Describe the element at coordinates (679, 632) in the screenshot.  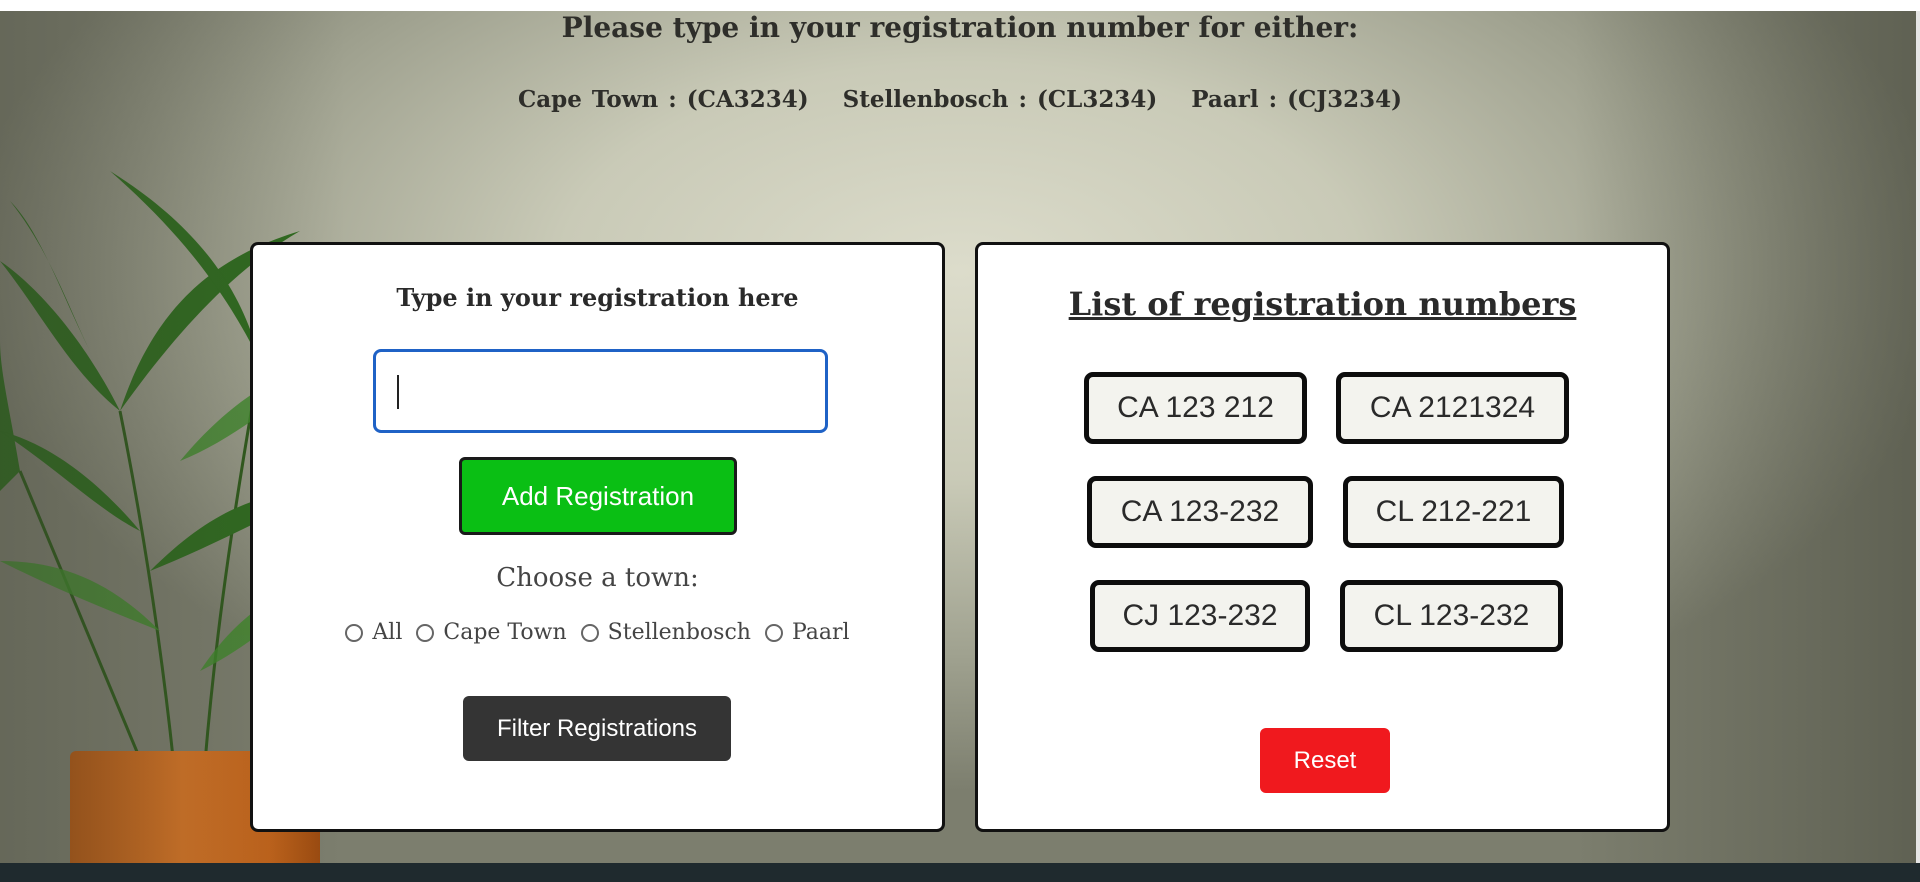
I see `radio-label-stellenbosch: Stellenbosch` at that location.